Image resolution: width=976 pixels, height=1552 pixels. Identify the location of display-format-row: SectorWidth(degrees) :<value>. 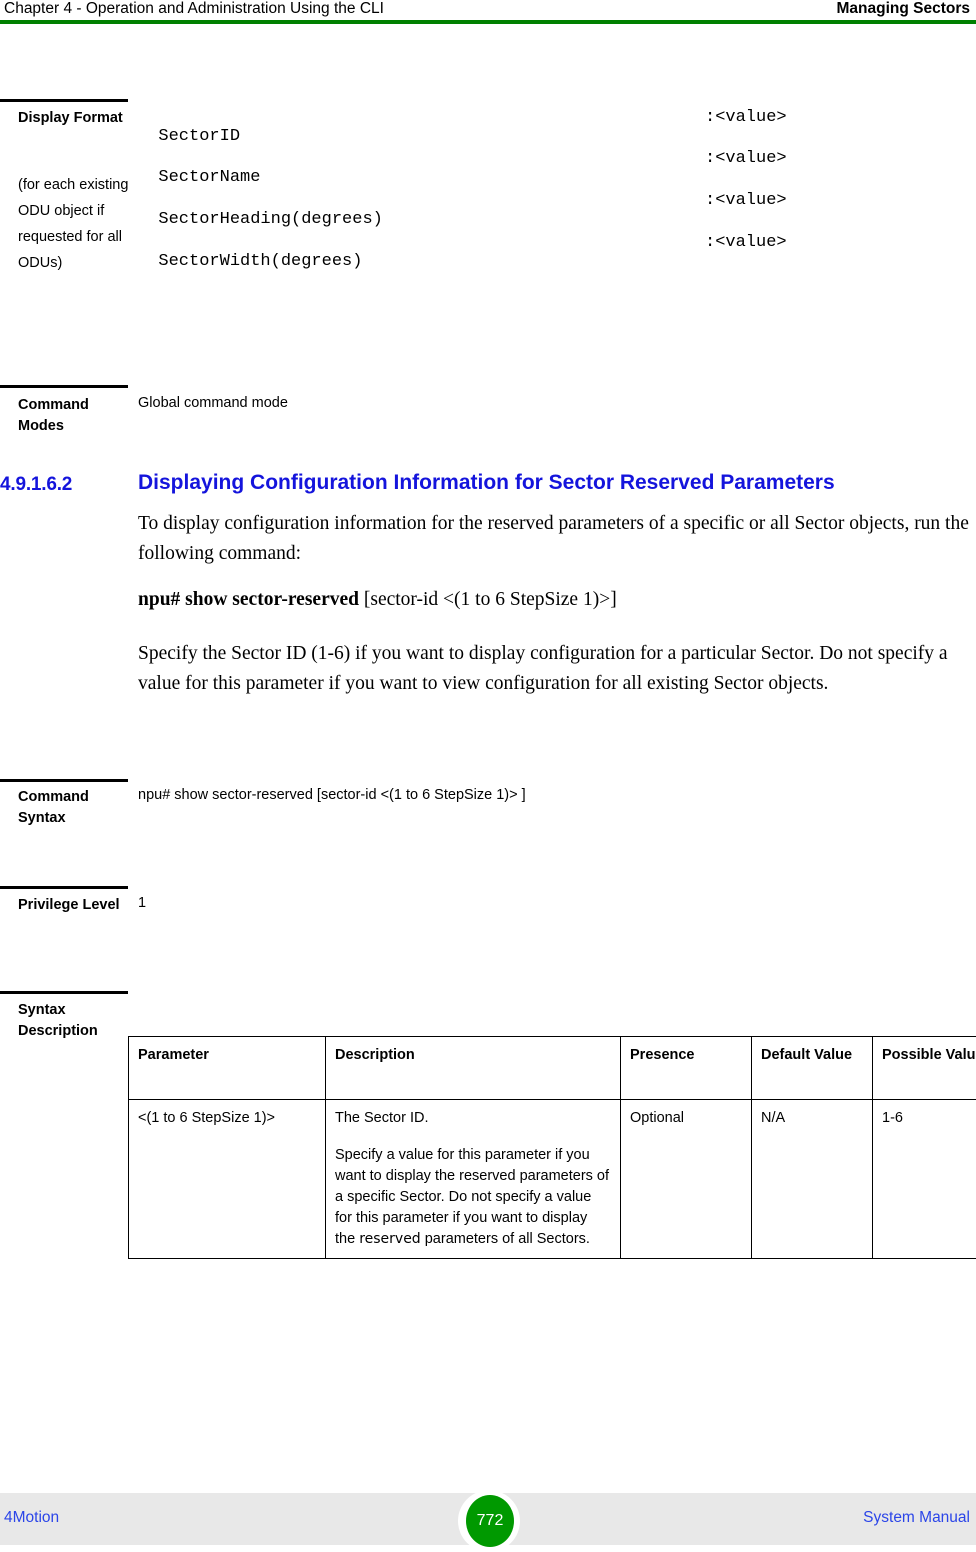
(488, 261).